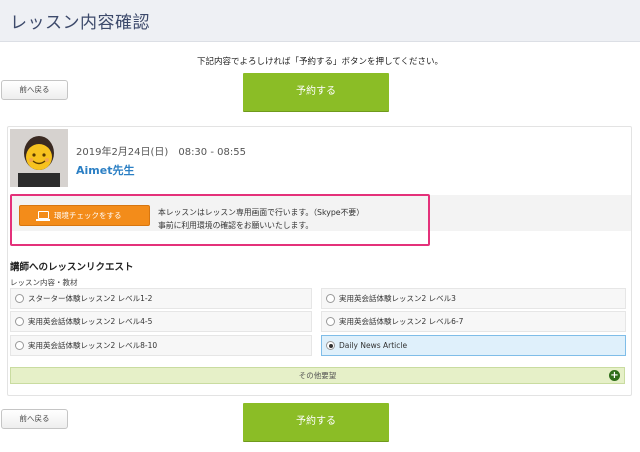 The width and height of the screenshot is (640, 452). I want to click on page-title: レッスン内容確認, so click(80, 23).